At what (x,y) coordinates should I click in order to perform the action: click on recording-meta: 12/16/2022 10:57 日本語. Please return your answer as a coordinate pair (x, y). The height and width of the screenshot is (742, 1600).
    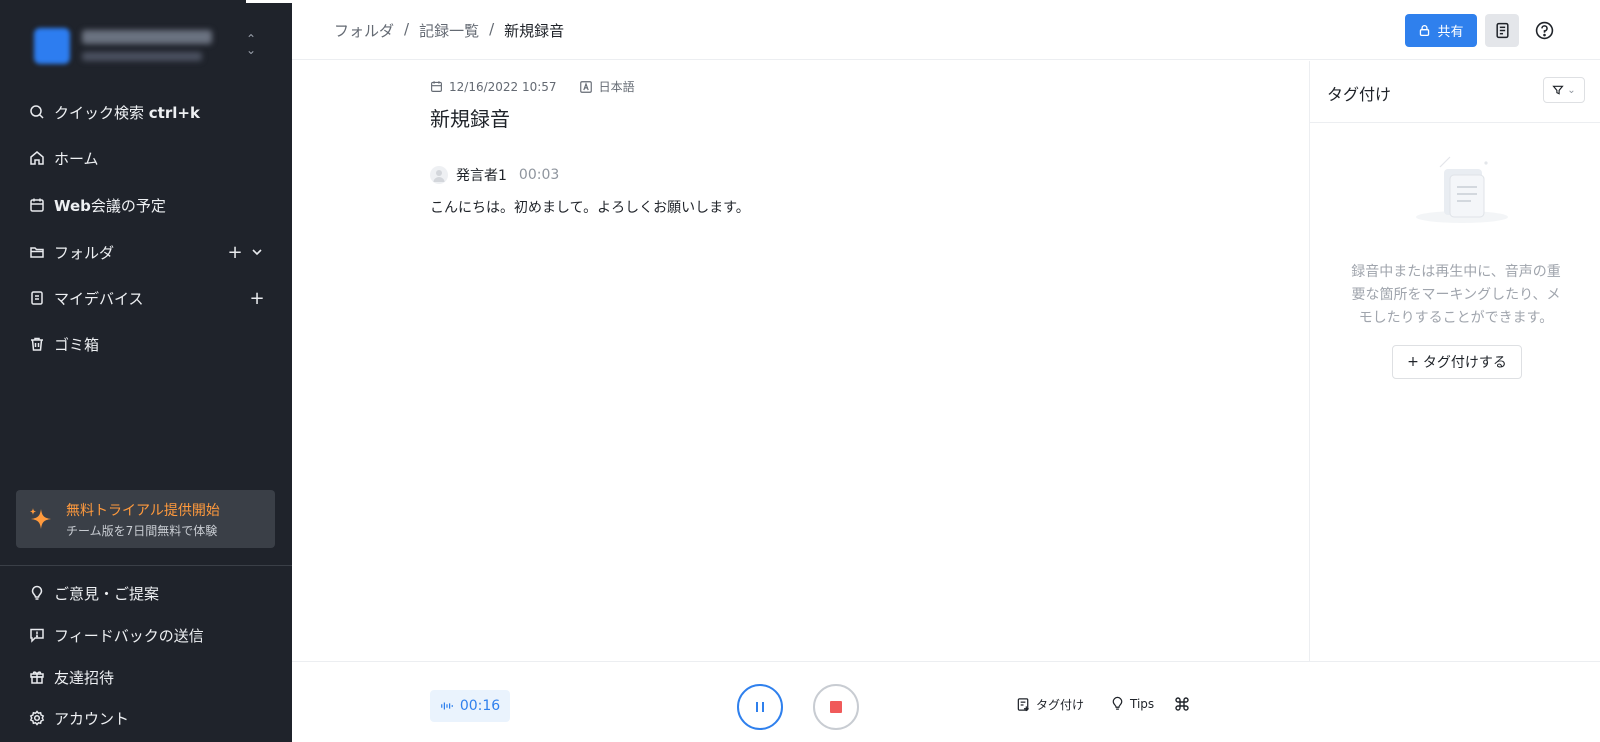
    Looking at the image, I should click on (532, 86).